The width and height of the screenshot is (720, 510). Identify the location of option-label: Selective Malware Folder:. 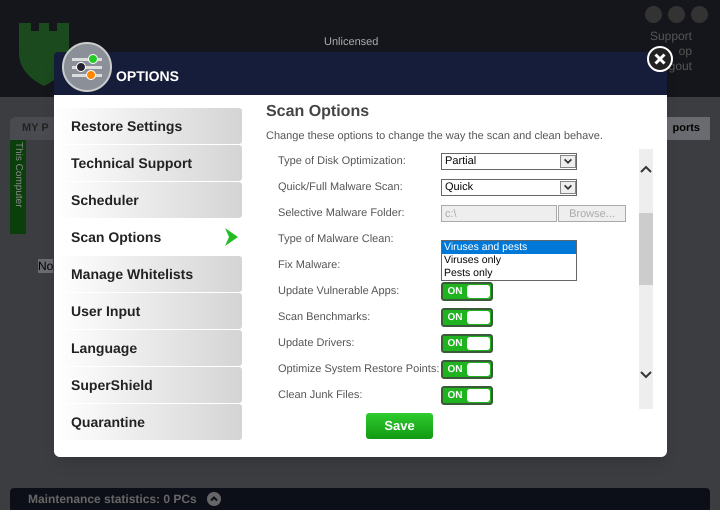
(342, 214).